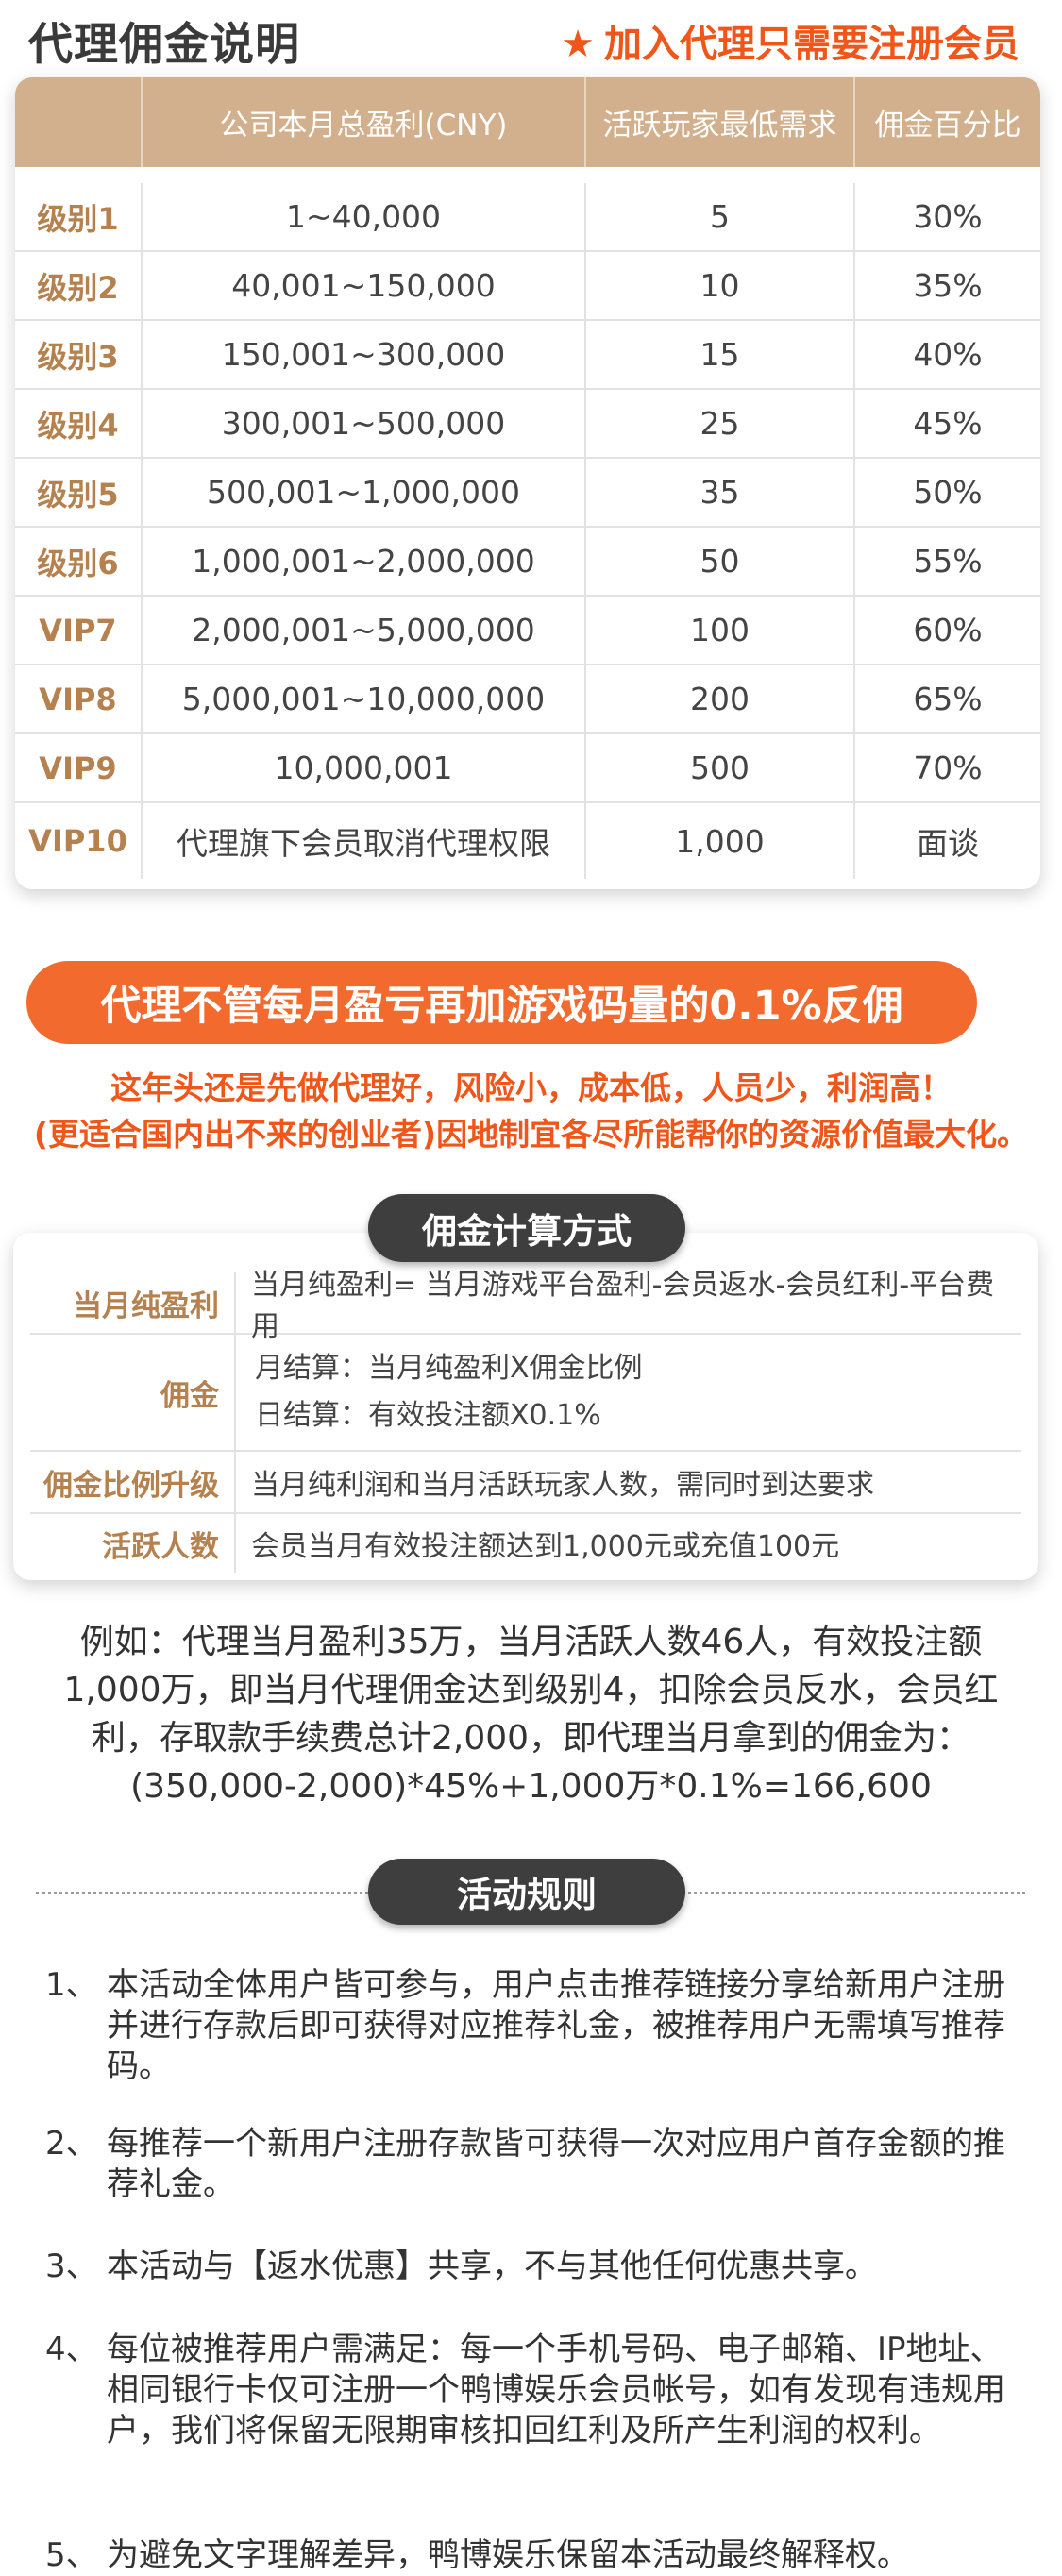 This screenshot has width=1062, height=2576. I want to click on join-promo-text: 加入代理只需要注册会员, so click(812, 44).